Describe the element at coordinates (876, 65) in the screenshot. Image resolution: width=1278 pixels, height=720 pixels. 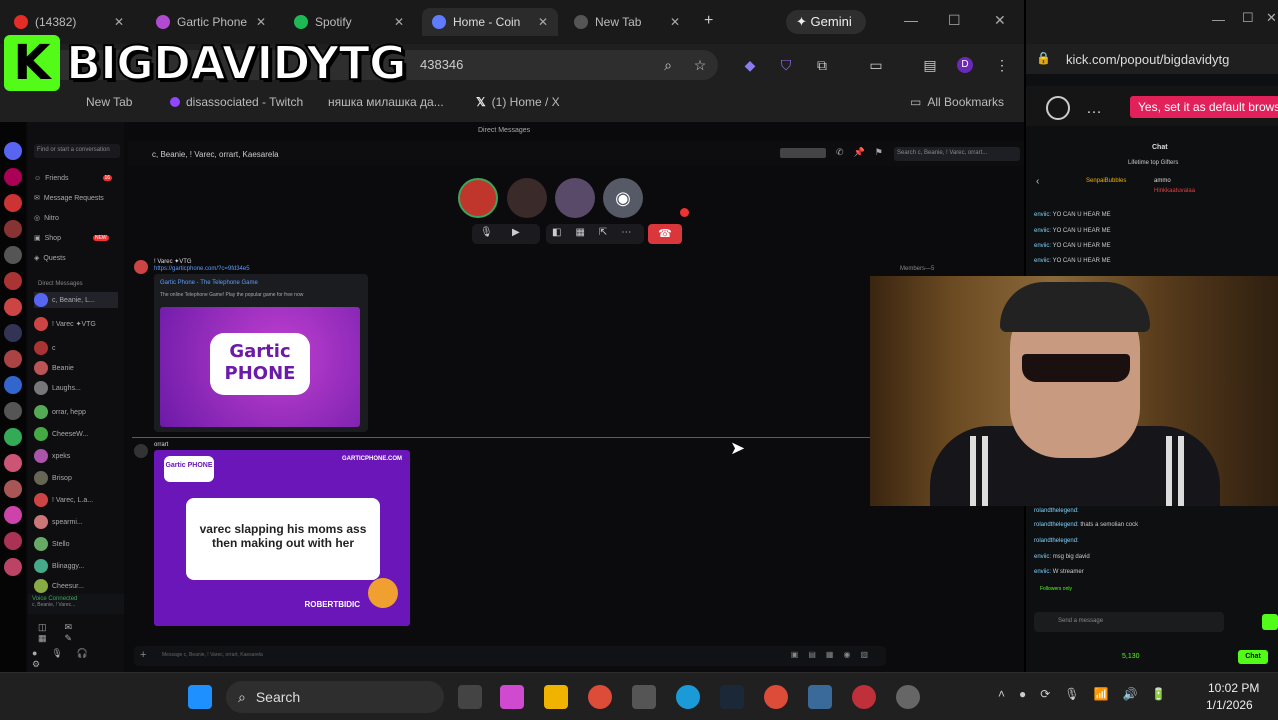
I see `cast-icon: ▭` at that location.